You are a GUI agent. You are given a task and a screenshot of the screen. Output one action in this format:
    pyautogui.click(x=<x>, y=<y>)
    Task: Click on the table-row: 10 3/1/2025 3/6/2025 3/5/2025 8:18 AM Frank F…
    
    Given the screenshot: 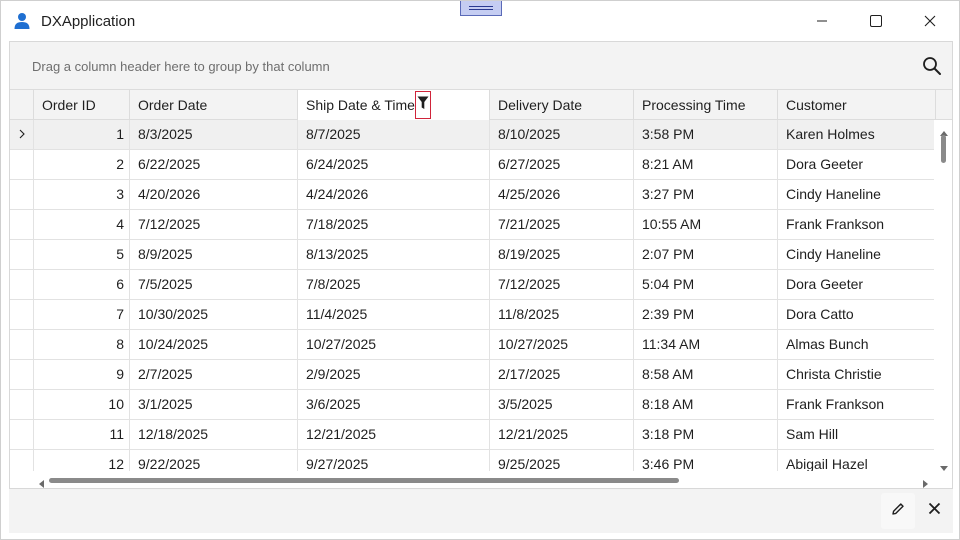 What is the action you would take?
    pyautogui.click(x=472, y=405)
    